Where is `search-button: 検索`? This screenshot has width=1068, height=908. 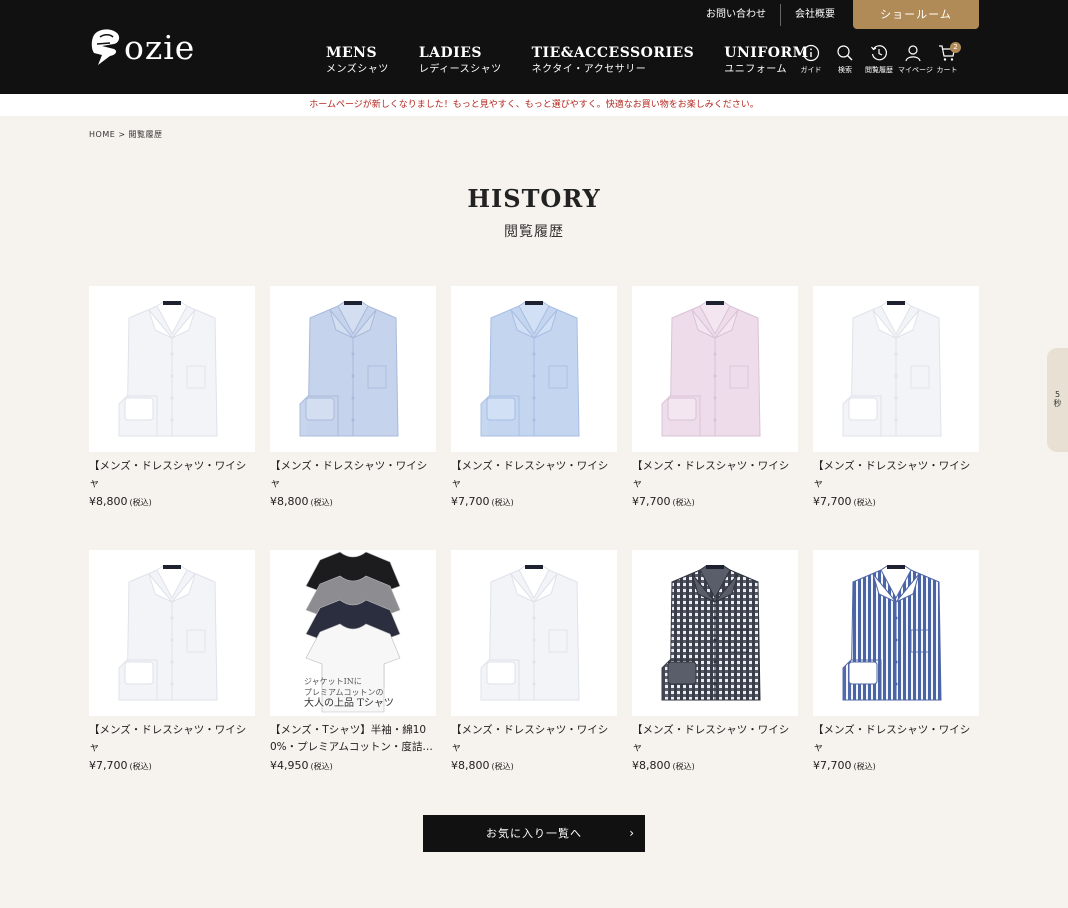 search-button: 検索 is located at coordinates (845, 59).